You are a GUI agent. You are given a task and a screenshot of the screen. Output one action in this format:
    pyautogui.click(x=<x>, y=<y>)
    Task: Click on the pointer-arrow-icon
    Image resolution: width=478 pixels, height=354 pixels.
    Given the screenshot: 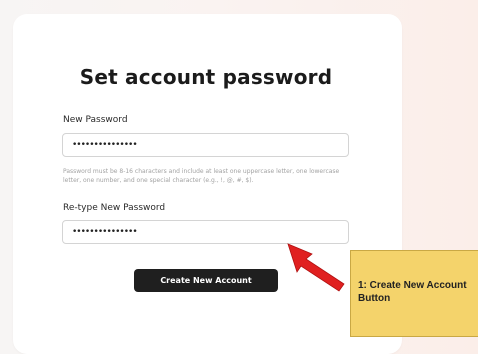 What is the action you would take?
    pyautogui.click(x=316, y=267)
    